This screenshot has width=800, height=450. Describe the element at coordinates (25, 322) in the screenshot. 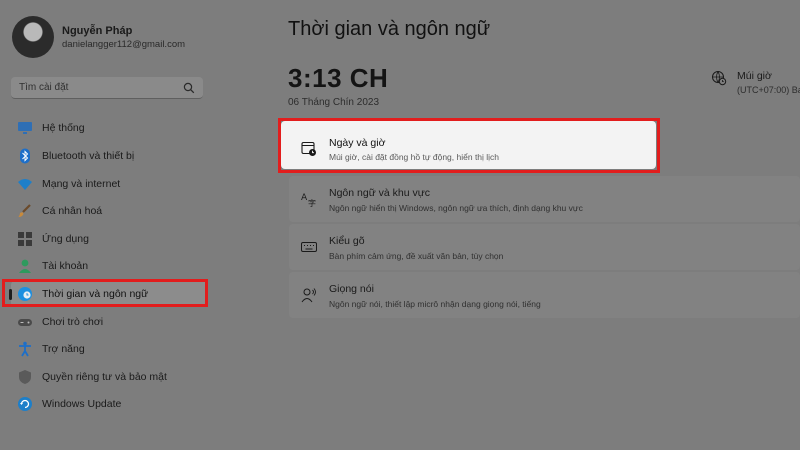

I see `gamepad-icon` at that location.